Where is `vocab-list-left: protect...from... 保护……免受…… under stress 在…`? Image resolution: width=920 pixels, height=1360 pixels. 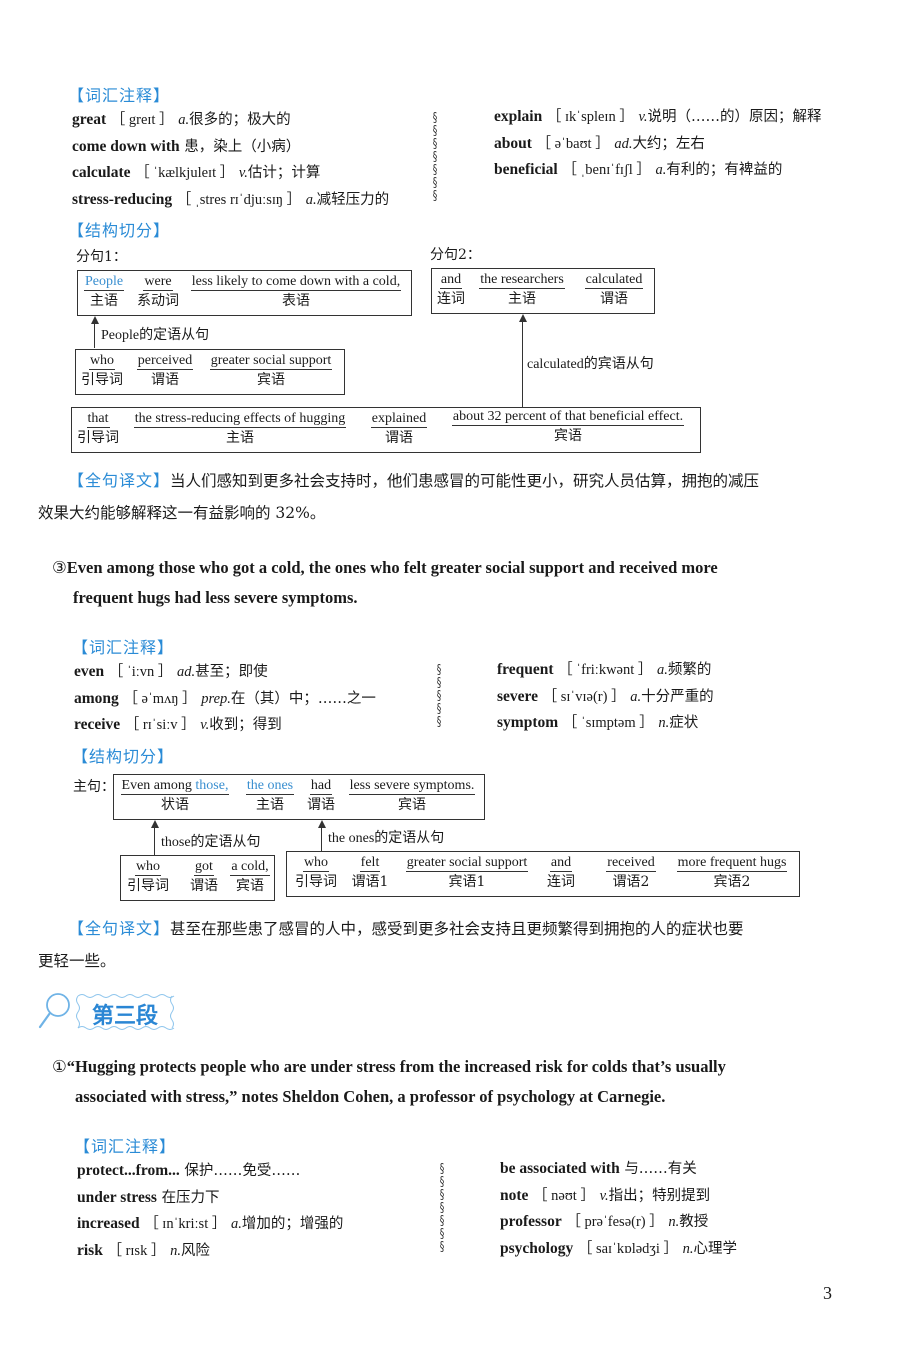 vocab-list-left: protect...from... 保护……免受…… under stress 在… is located at coordinates (210, 1211).